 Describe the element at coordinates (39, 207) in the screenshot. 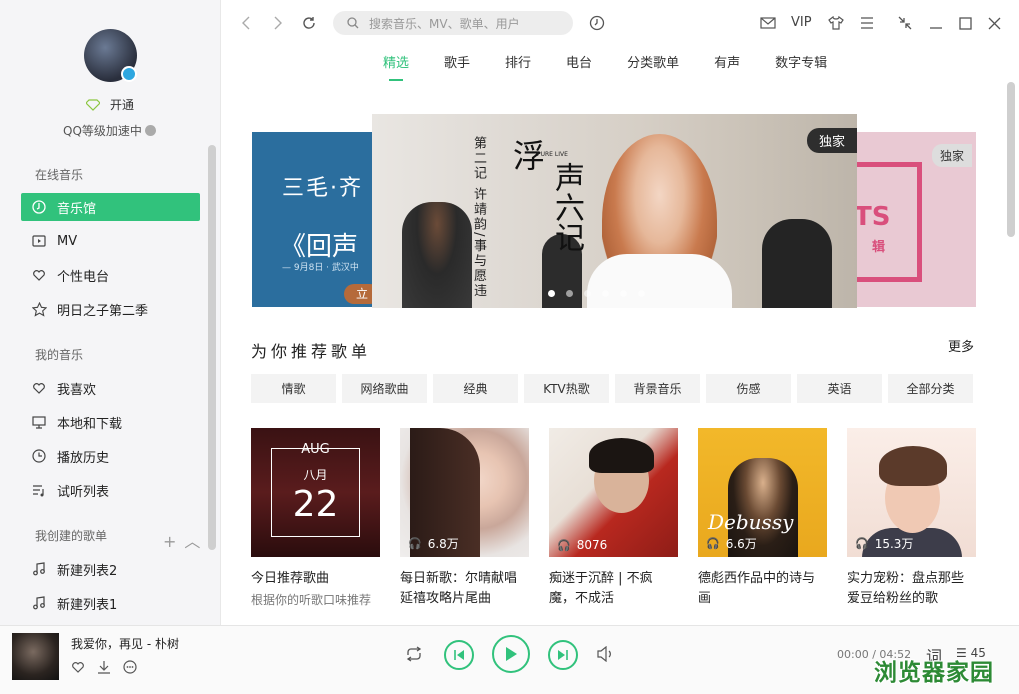

I see `music-hall-icon` at that location.